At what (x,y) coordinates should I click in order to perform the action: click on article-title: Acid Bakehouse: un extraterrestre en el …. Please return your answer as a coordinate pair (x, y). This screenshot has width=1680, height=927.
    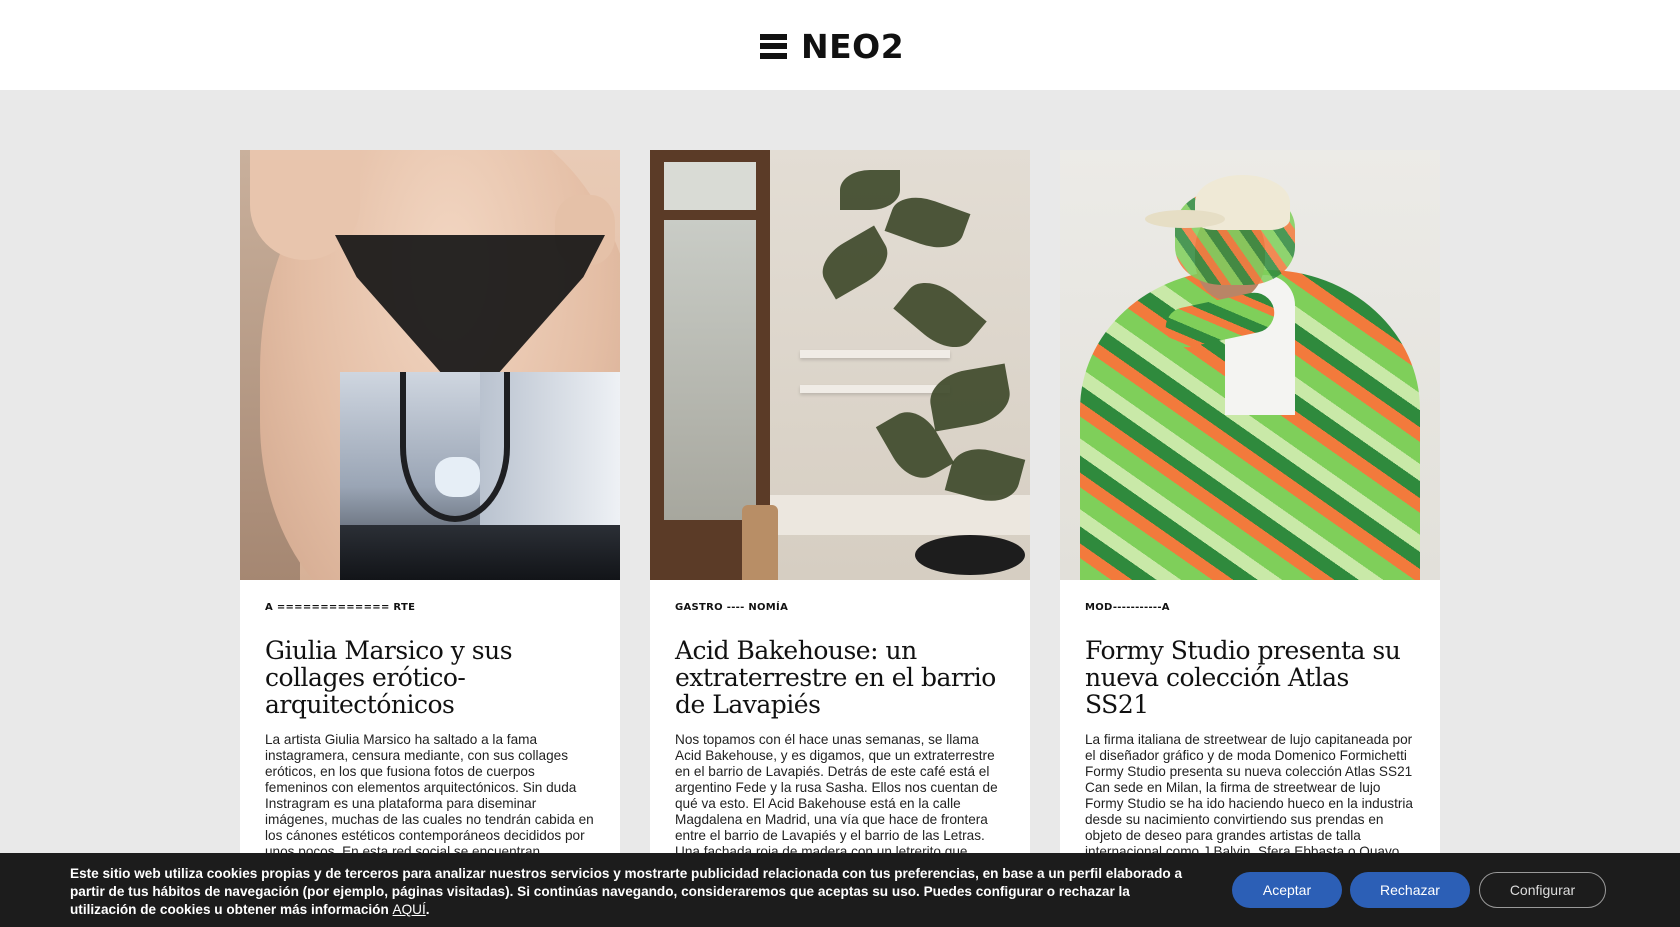
    Looking at the image, I should click on (840, 677).